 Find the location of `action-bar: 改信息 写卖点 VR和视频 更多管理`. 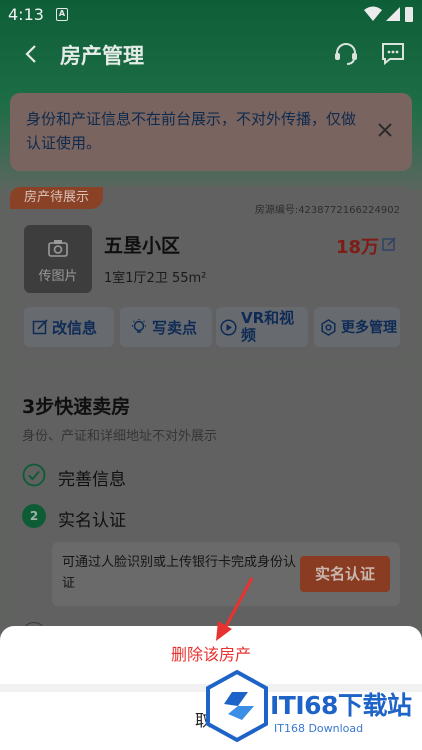

action-bar: 改信息 写卖点 VR和视频 更多管理 is located at coordinates (212, 327).